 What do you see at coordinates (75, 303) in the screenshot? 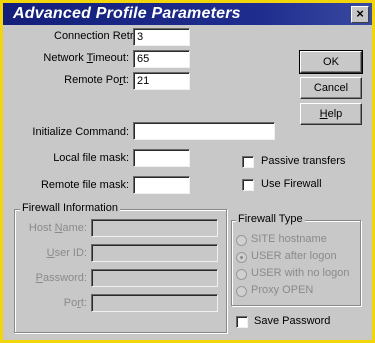
I see `port-label: Port:` at bounding box center [75, 303].